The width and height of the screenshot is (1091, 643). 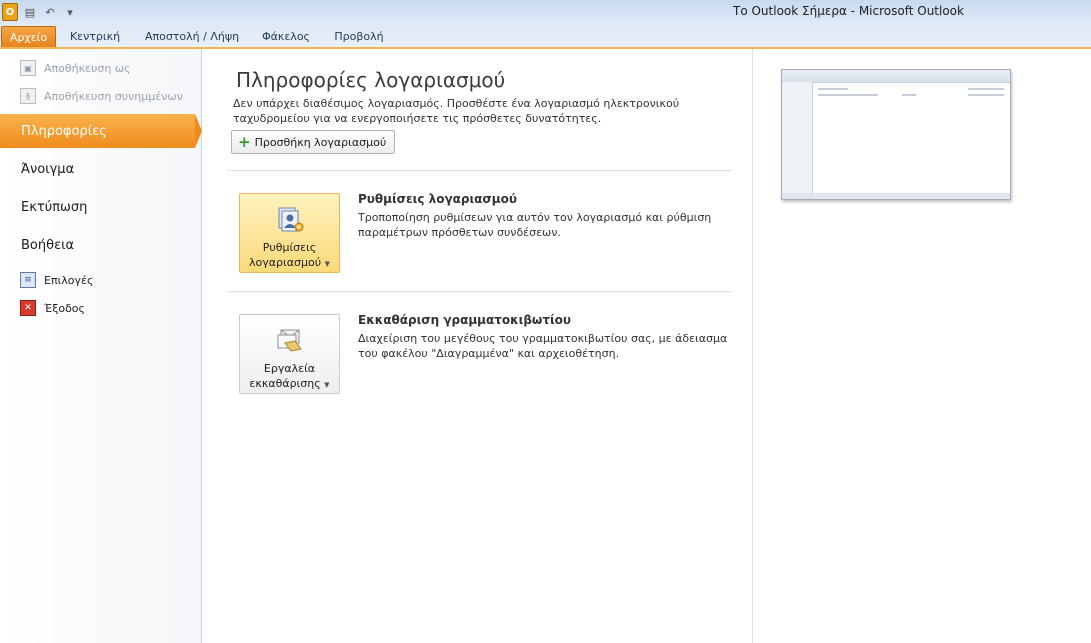 I want to click on page-title: Πληροφορίες λογαριασμού, so click(x=371, y=80).